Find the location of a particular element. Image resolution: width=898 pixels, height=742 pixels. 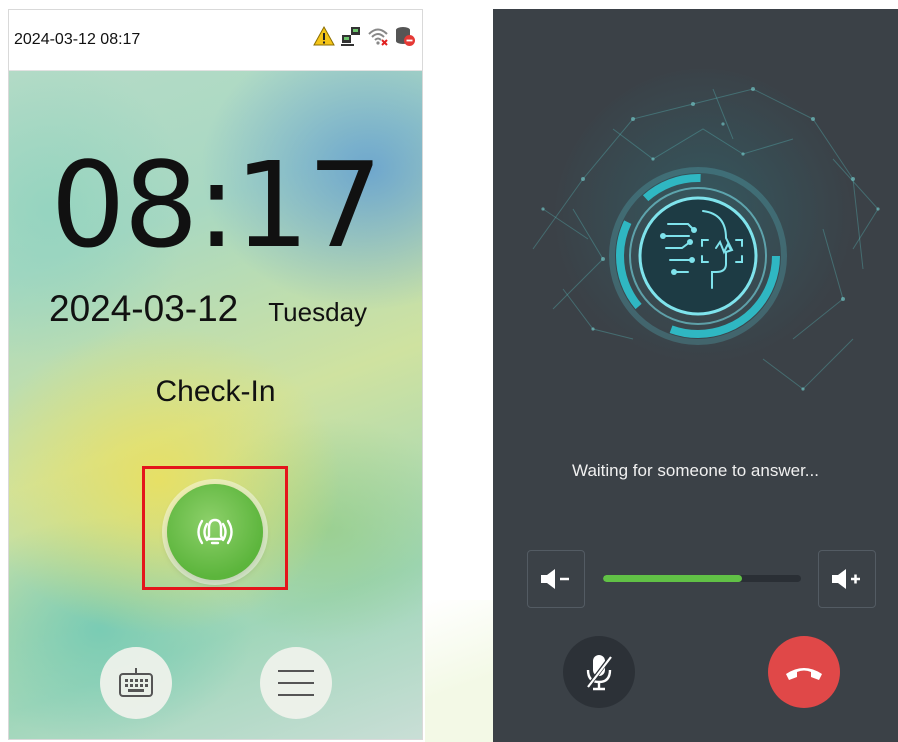

volume-down-button is located at coordinates (556, 579).